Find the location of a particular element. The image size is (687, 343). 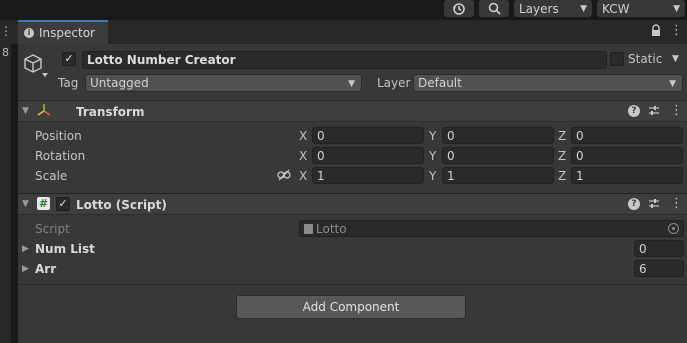

arr-label: Arr is located at coordinates (46, 269).